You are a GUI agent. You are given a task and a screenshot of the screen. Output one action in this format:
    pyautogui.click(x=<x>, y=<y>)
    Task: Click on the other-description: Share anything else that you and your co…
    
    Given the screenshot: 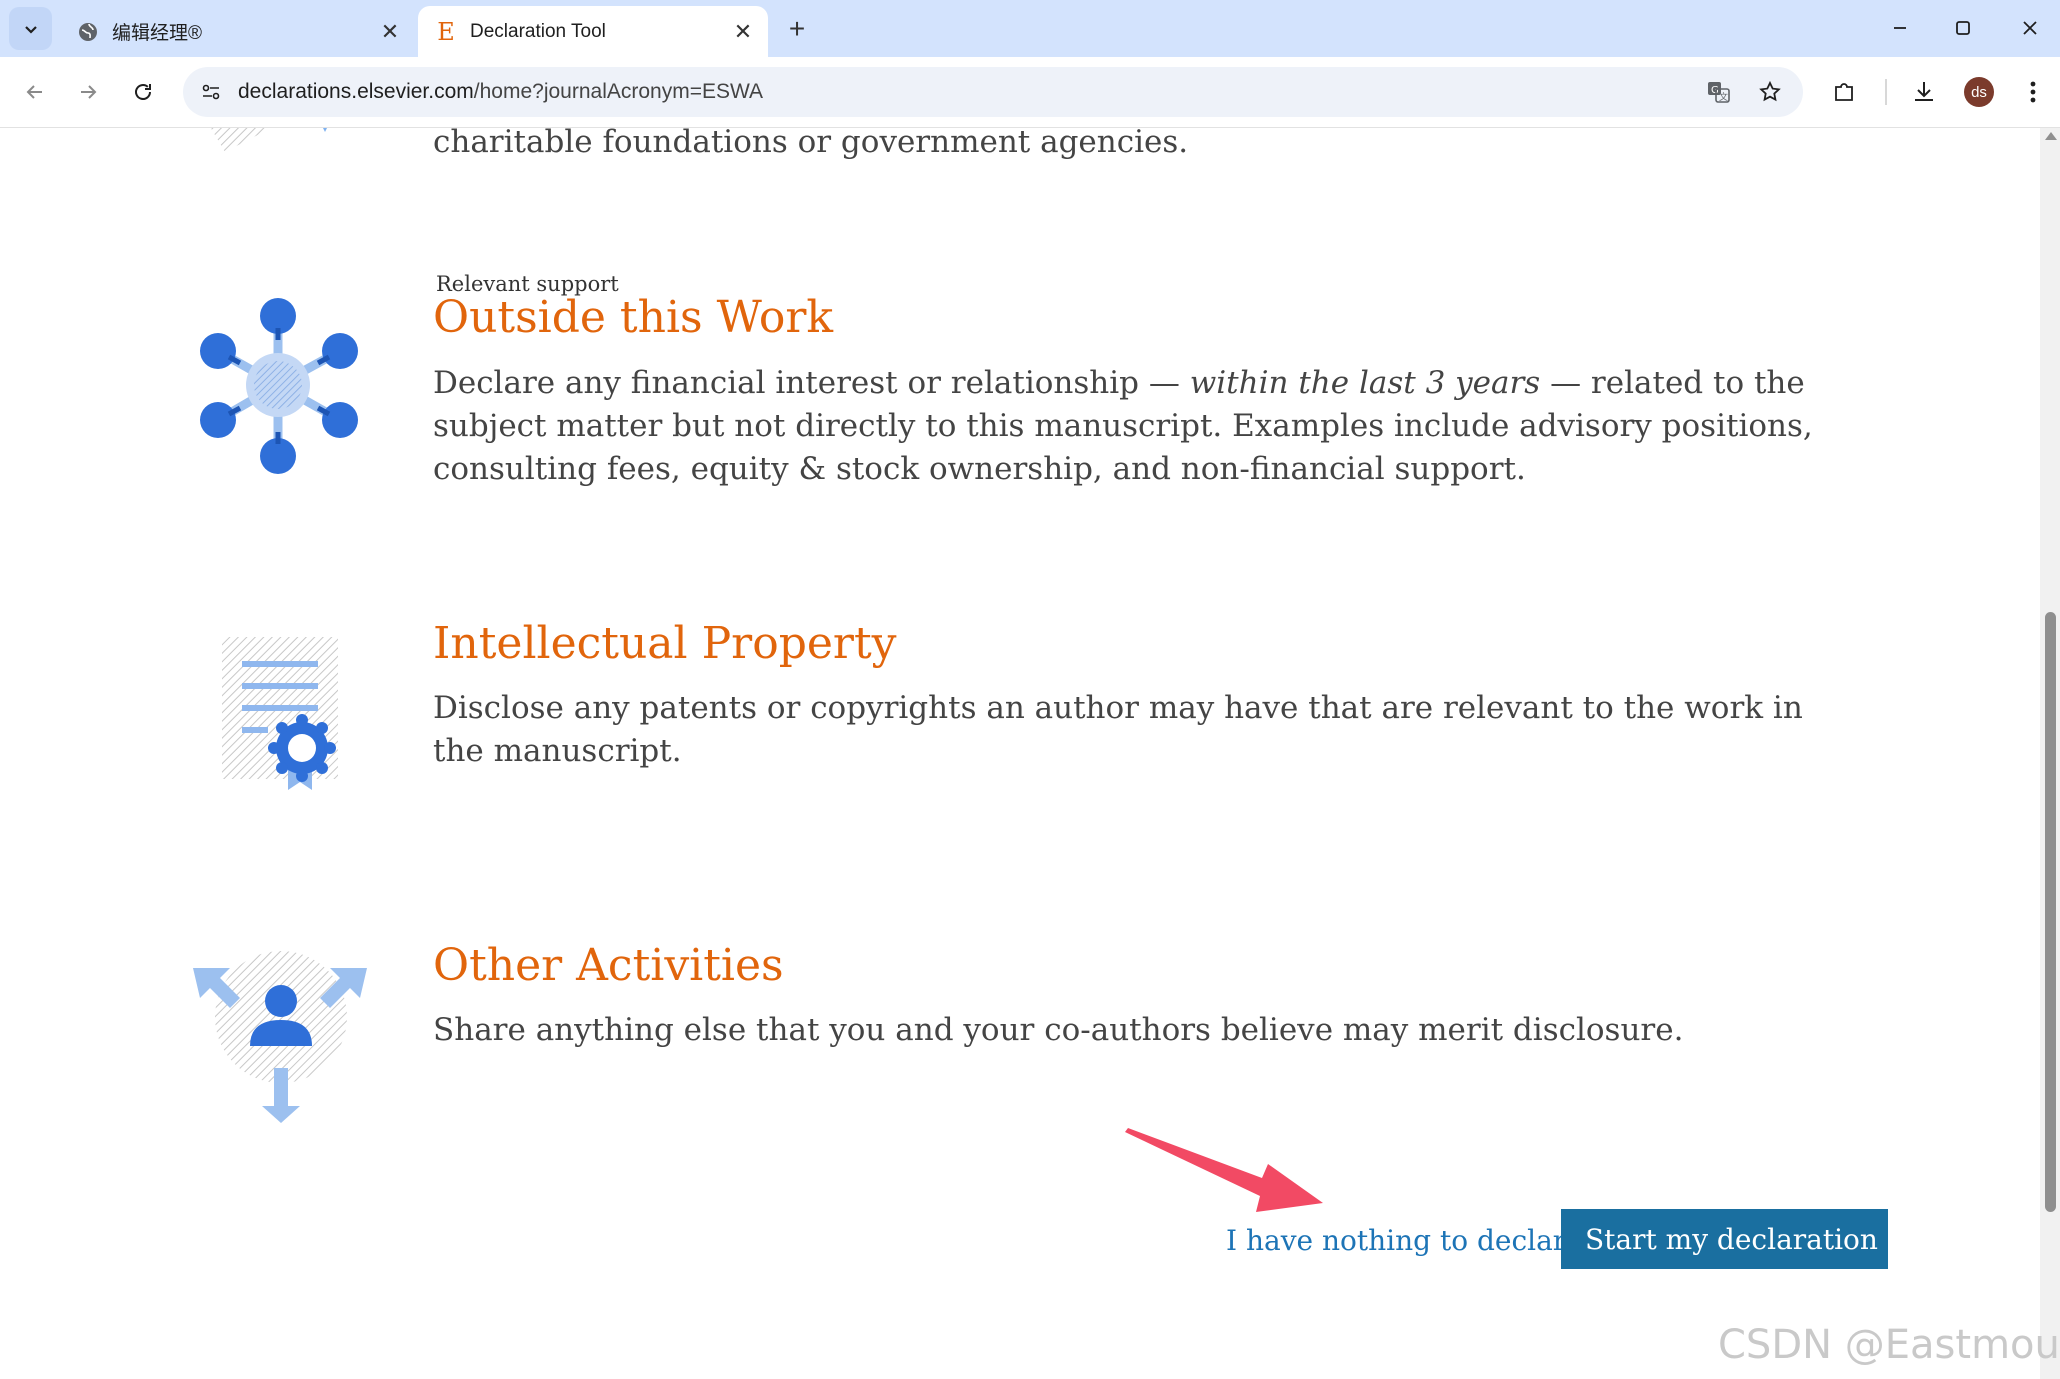 What is the action you would take?
    pyautogui.click(x=1058, y=1030)
    